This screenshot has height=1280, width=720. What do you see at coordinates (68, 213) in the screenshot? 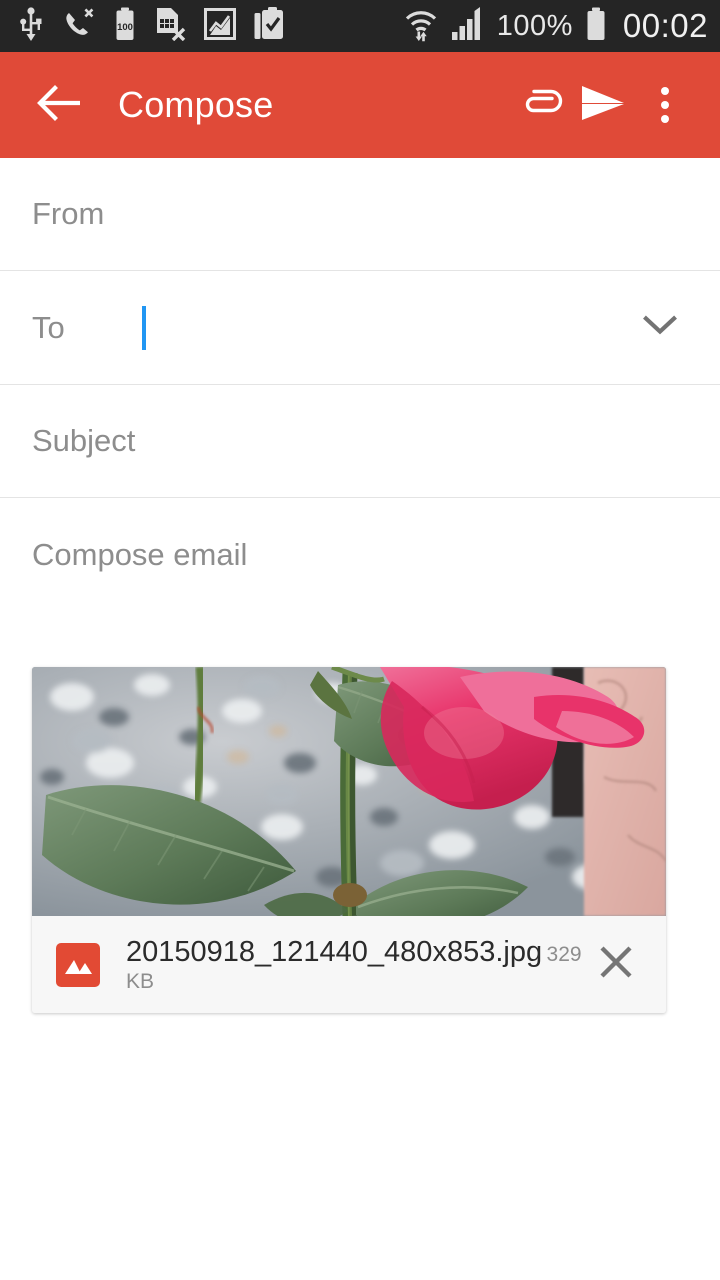
I see `from-label: From` at bounding box center [68, 213].